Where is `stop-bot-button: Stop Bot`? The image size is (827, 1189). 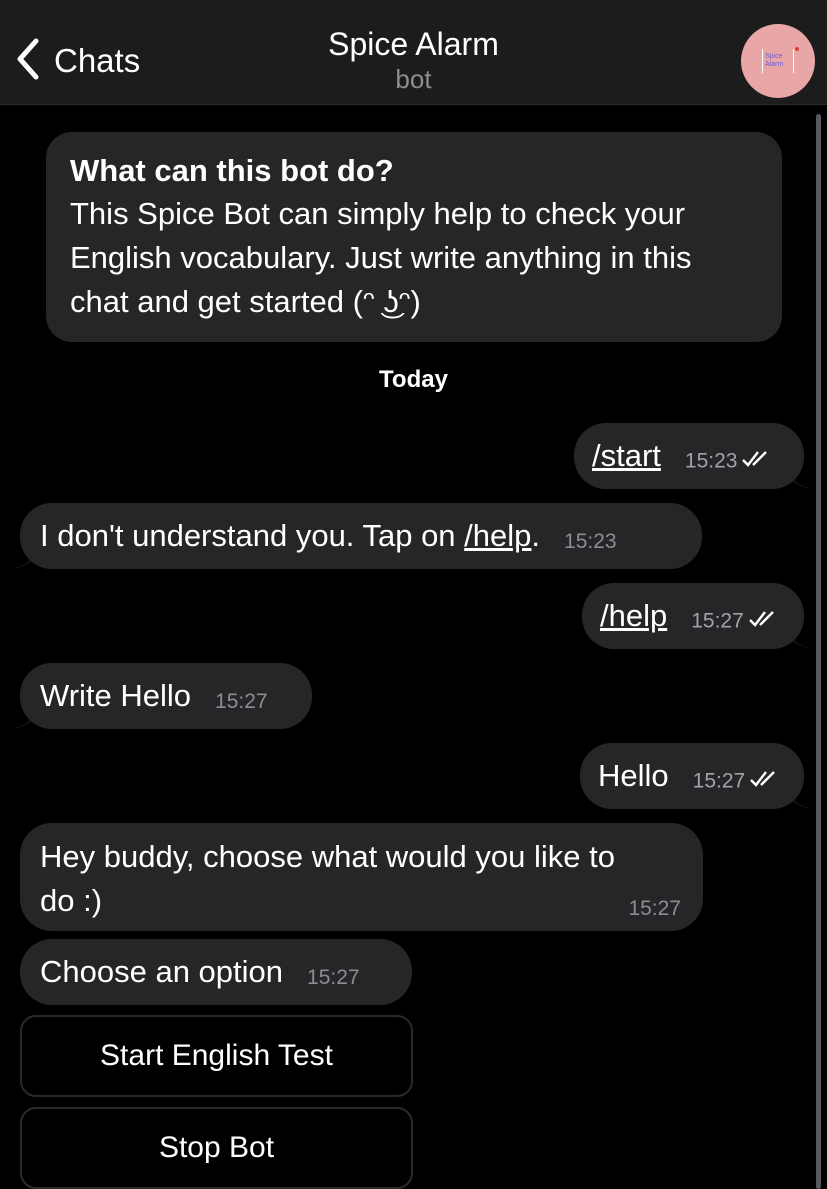 stop-bot-button: Stop Bot is located at coordinates (216, 1148).